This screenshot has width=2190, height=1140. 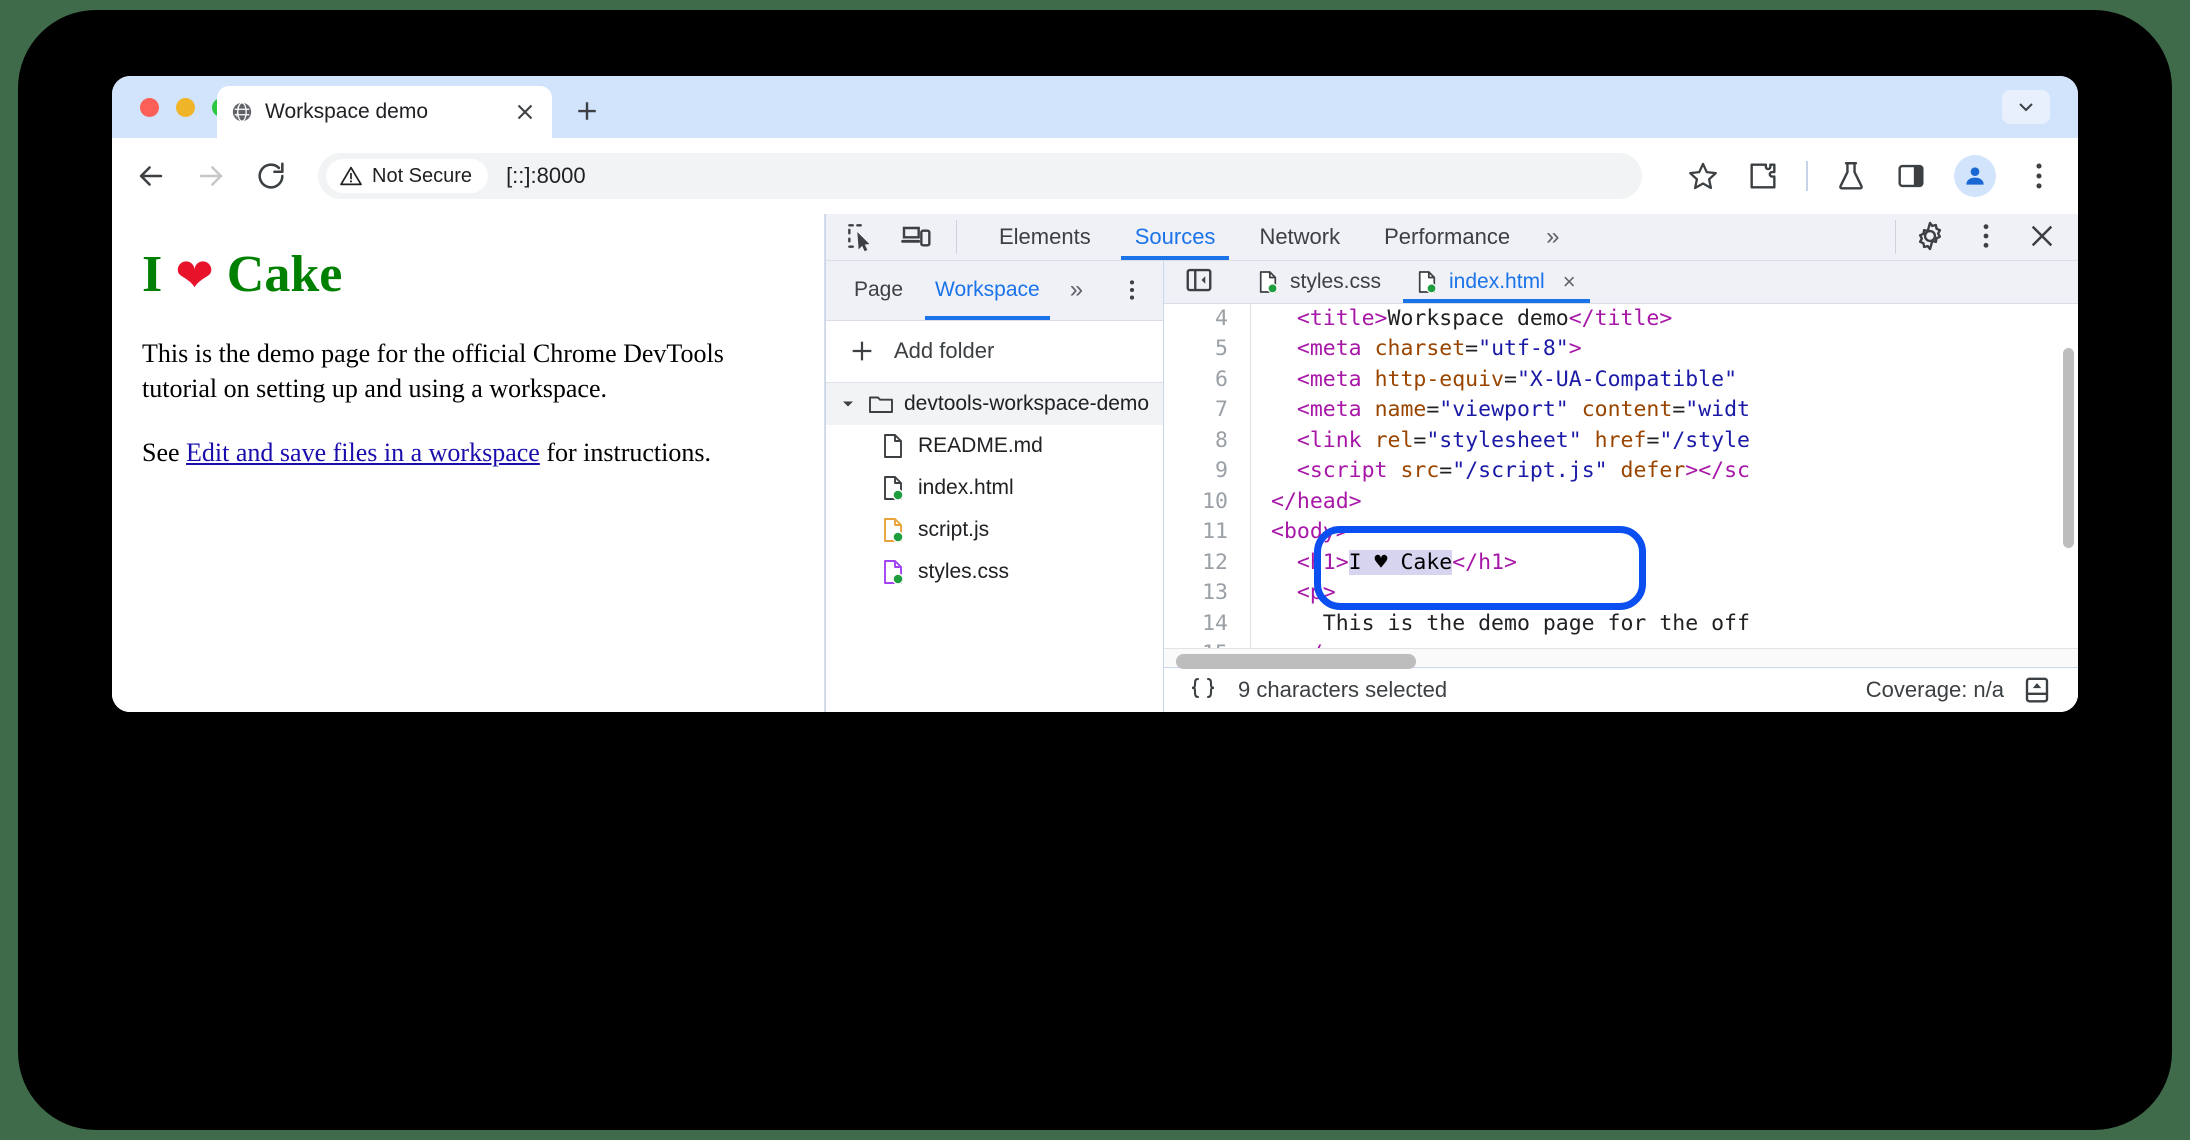 What do you see at coordinates (1552, 237) in the screenshot?
I see `devtools-tabs-overflow: »` at bounding box center [1552, 237].